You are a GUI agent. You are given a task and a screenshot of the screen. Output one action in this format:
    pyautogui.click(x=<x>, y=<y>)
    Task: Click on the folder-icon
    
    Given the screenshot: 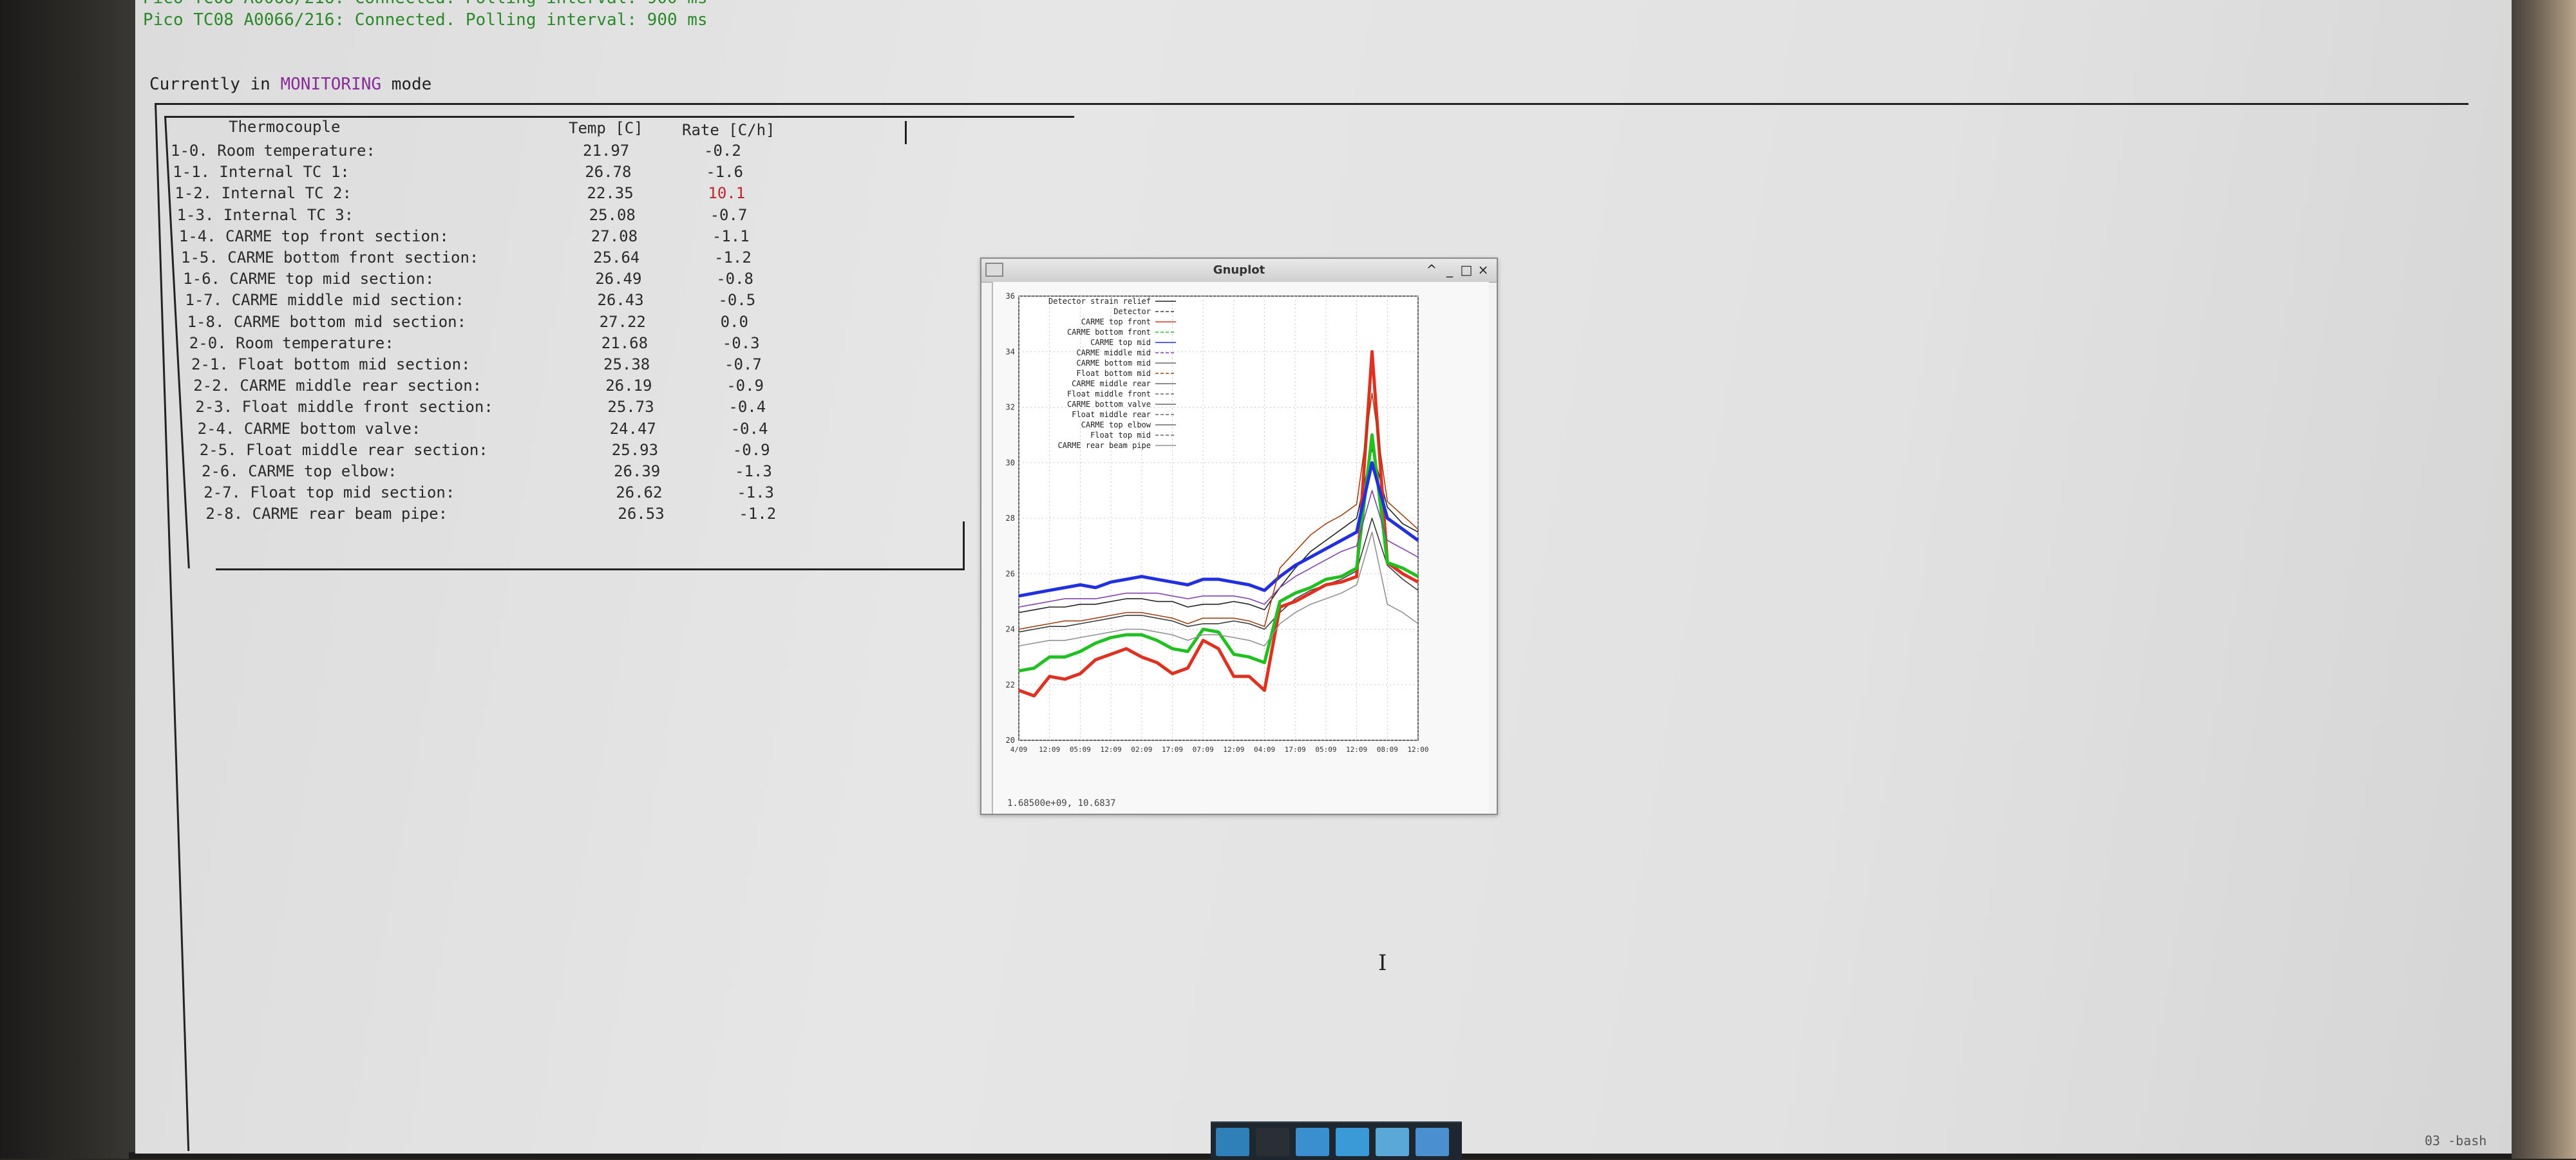 What is the action you would take?
    pyautogui.click(x=1432, y=1142)
    